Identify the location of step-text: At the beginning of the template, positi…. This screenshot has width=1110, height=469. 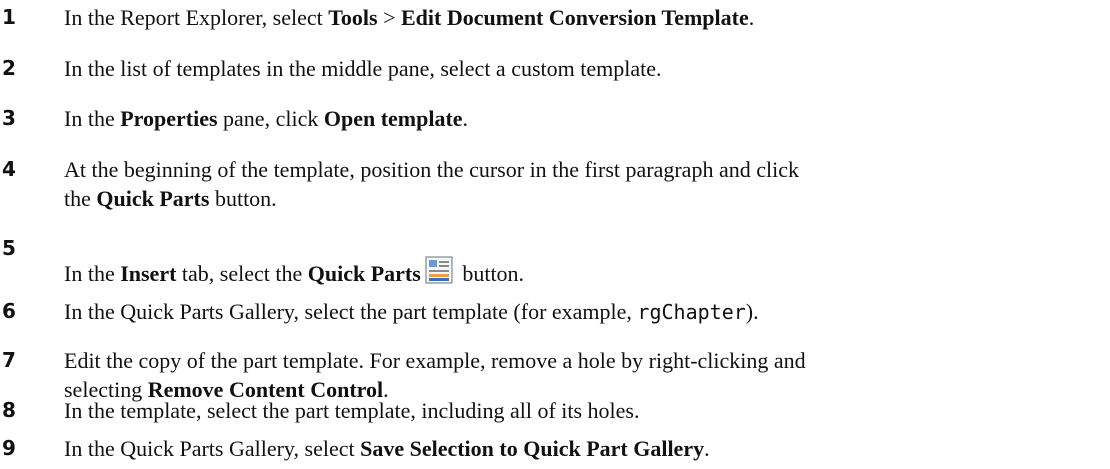
(584, 184).